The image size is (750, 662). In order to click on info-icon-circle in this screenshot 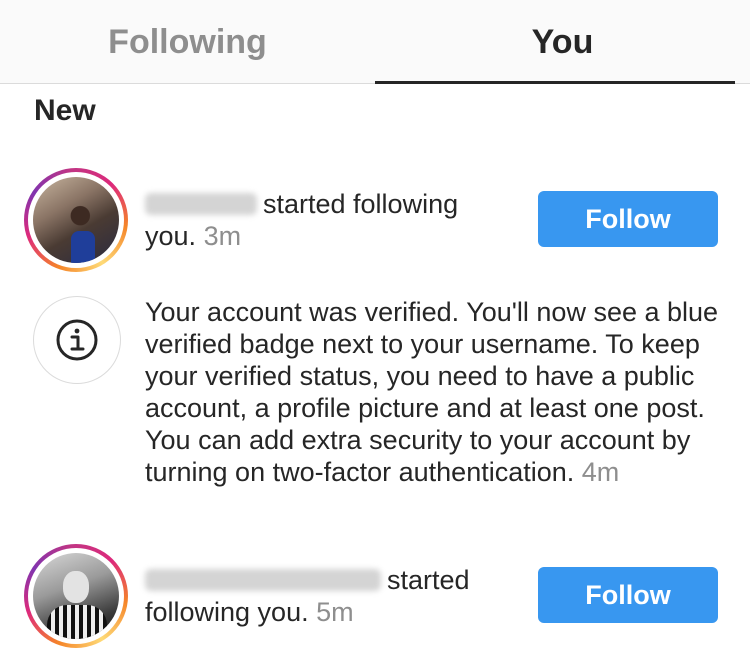, I will do `click(77, 340)`.